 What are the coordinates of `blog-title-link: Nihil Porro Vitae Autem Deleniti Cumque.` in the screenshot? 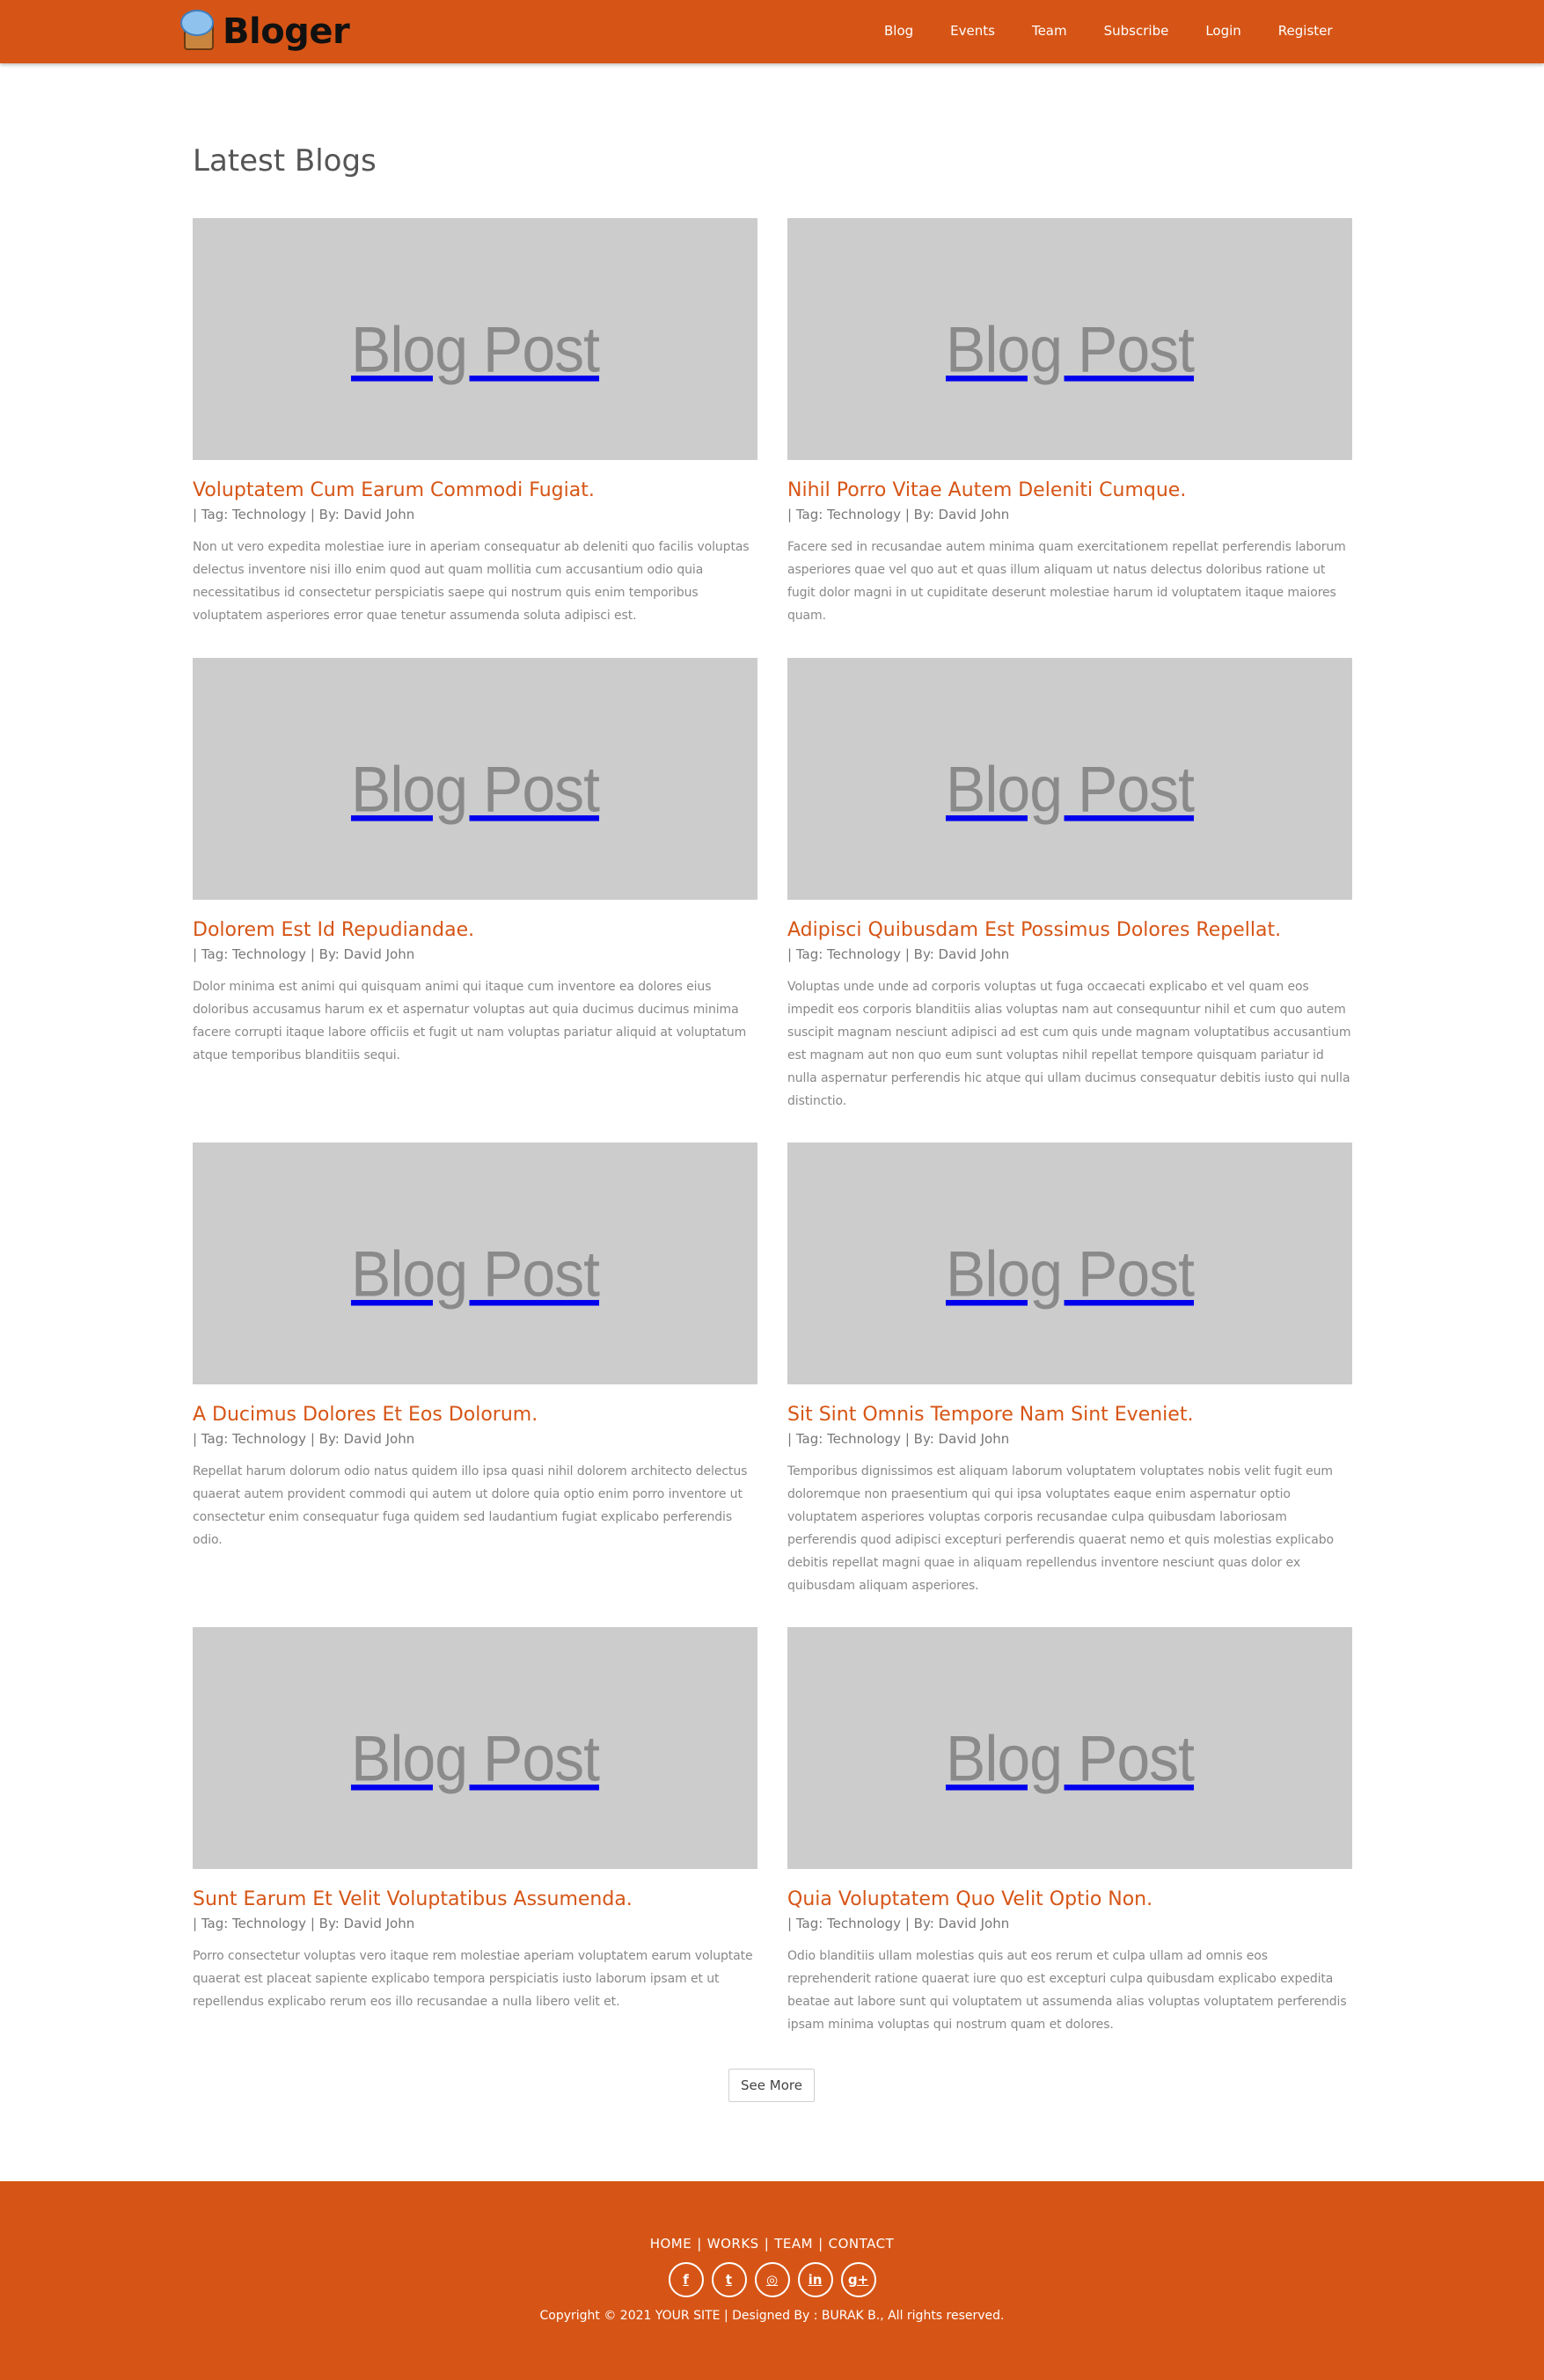 It's located at (1069, 490).